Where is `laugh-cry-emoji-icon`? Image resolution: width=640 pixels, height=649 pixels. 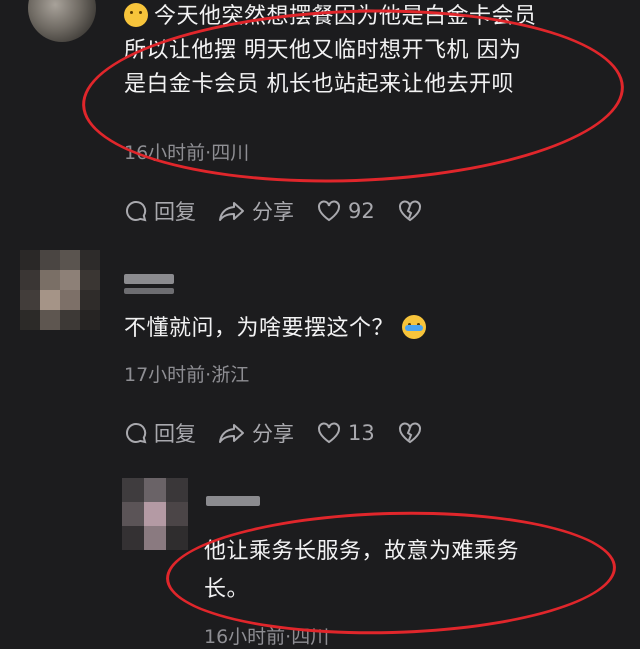
laugh-cry-emoji-icon is located at coordinates (413, 327).